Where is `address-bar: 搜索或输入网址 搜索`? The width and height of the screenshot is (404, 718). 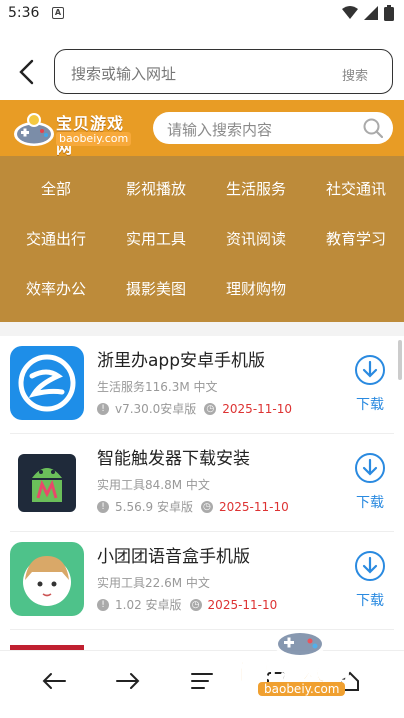
address-bar: 搜索或输入网址 搜索 is located at coordinates (202, 72).